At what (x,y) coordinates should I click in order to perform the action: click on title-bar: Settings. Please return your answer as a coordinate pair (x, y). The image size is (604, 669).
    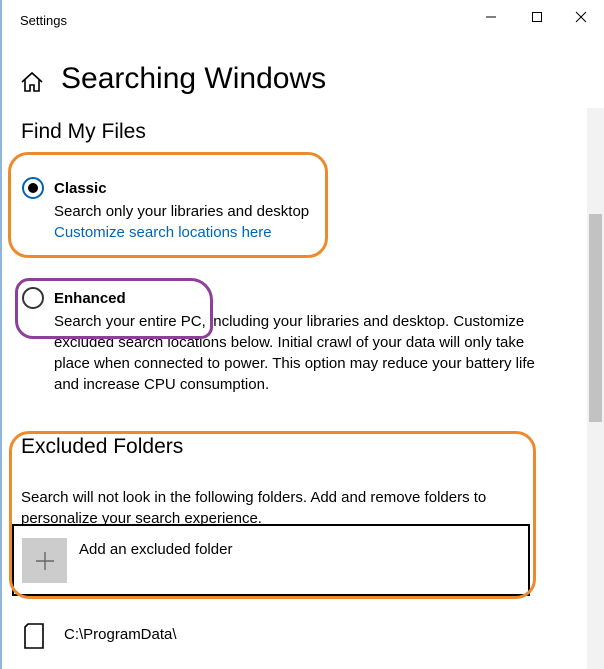
    Looking at the image, I should click on (303, 19).